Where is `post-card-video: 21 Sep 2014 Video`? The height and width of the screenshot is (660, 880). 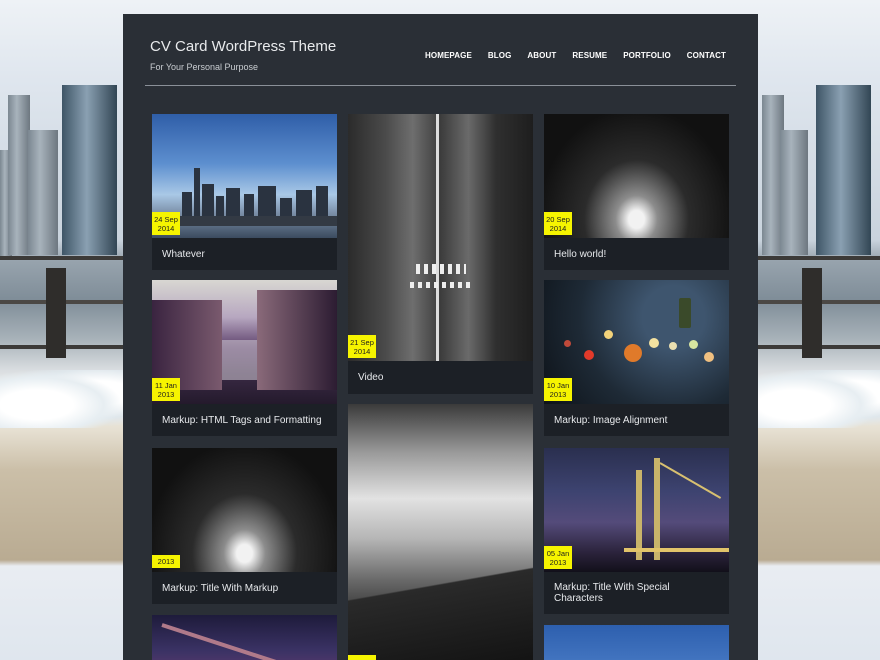
post-card-video: 21 Sep 2014 Video is located at coordinates (440, 254).